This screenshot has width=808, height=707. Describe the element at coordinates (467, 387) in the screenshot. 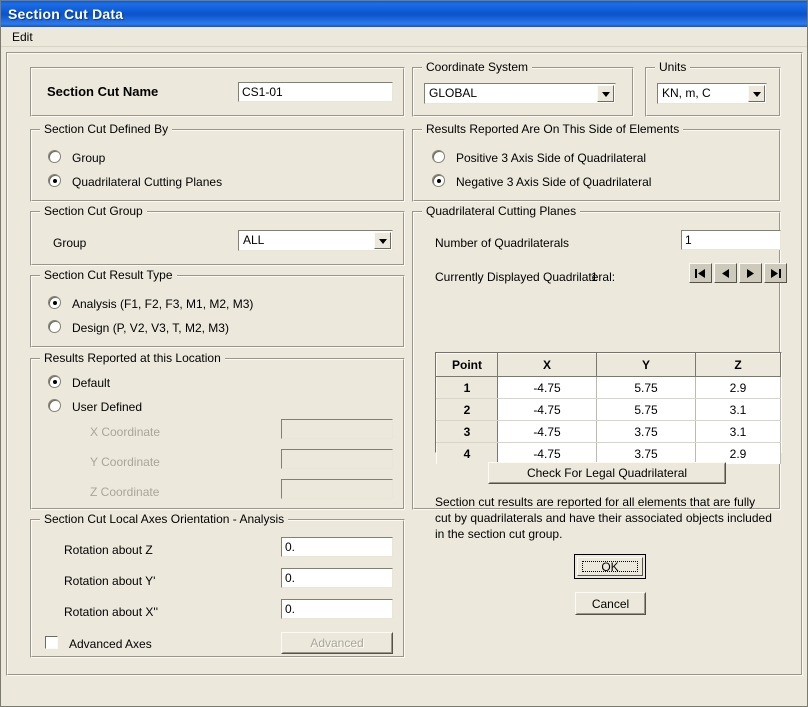

I see `cell-point: 1` at that location.